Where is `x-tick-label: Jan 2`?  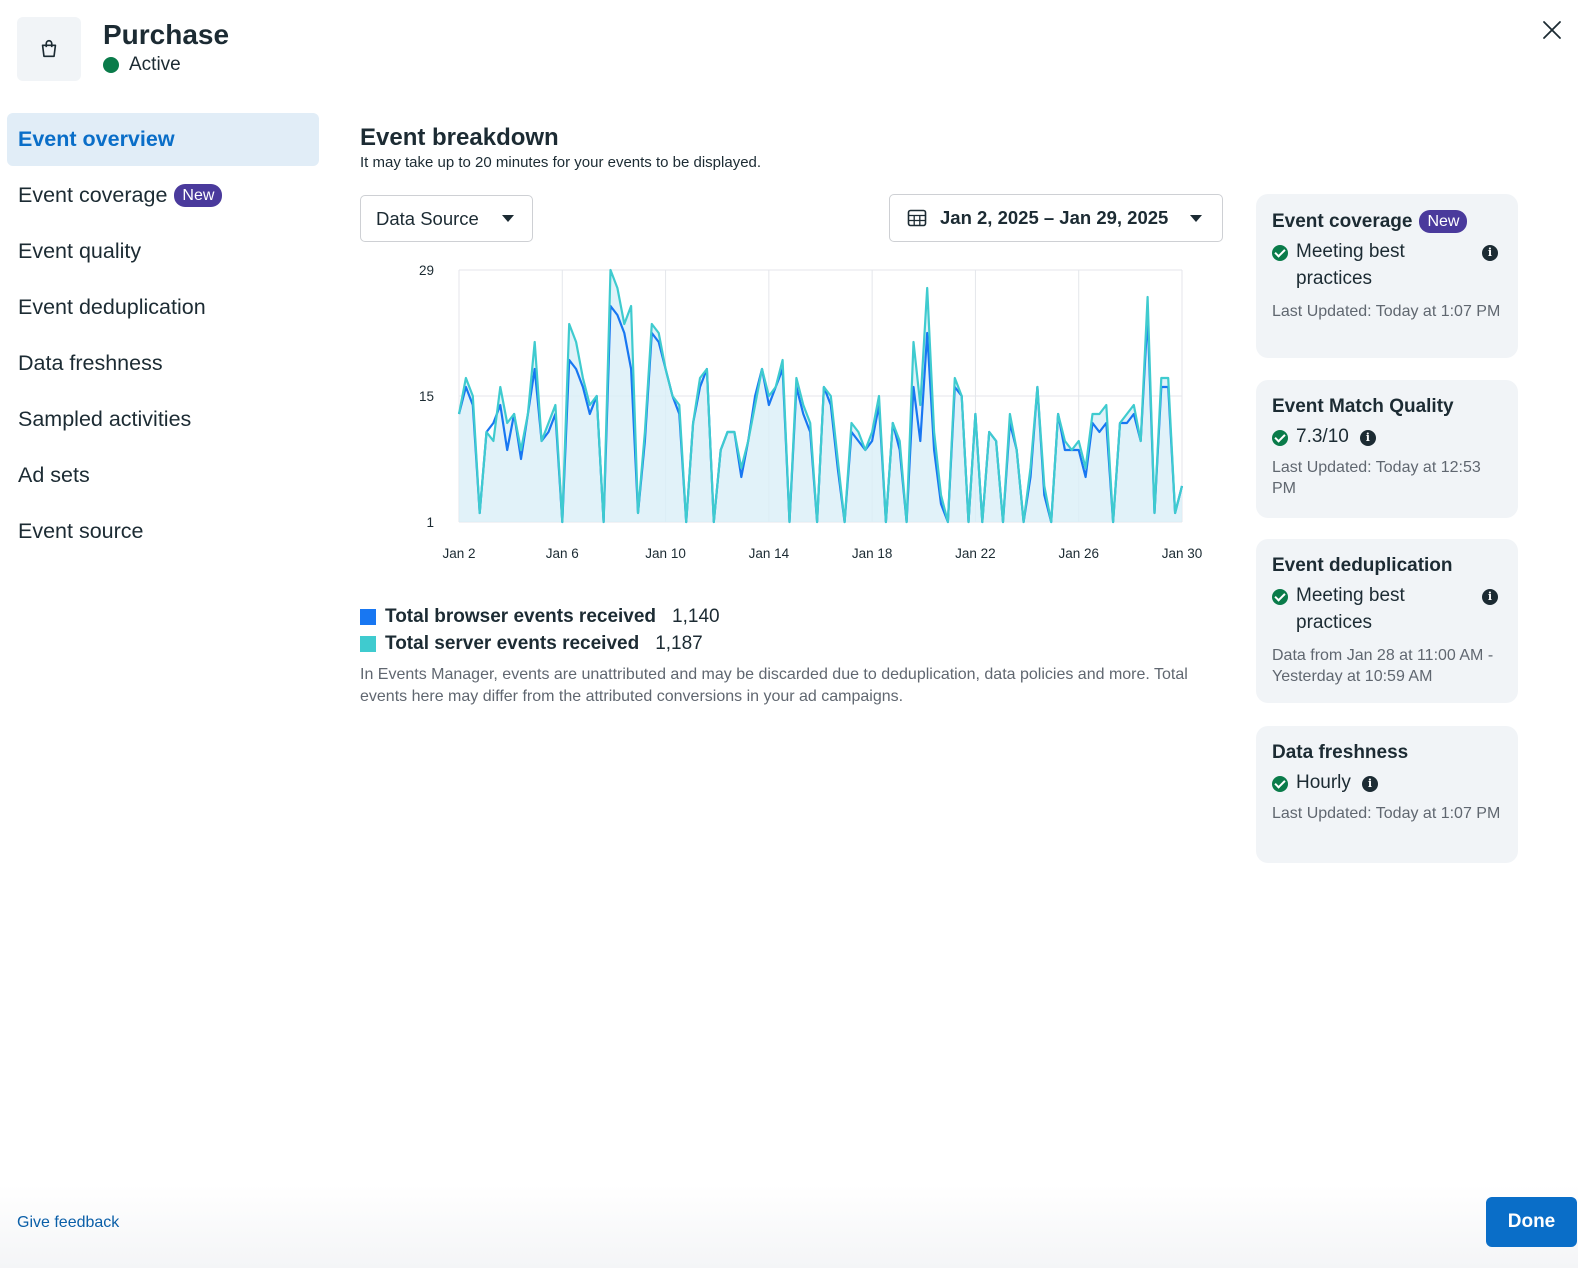 x-tick-label: Jan 2 is located at coordinates (458, 553).